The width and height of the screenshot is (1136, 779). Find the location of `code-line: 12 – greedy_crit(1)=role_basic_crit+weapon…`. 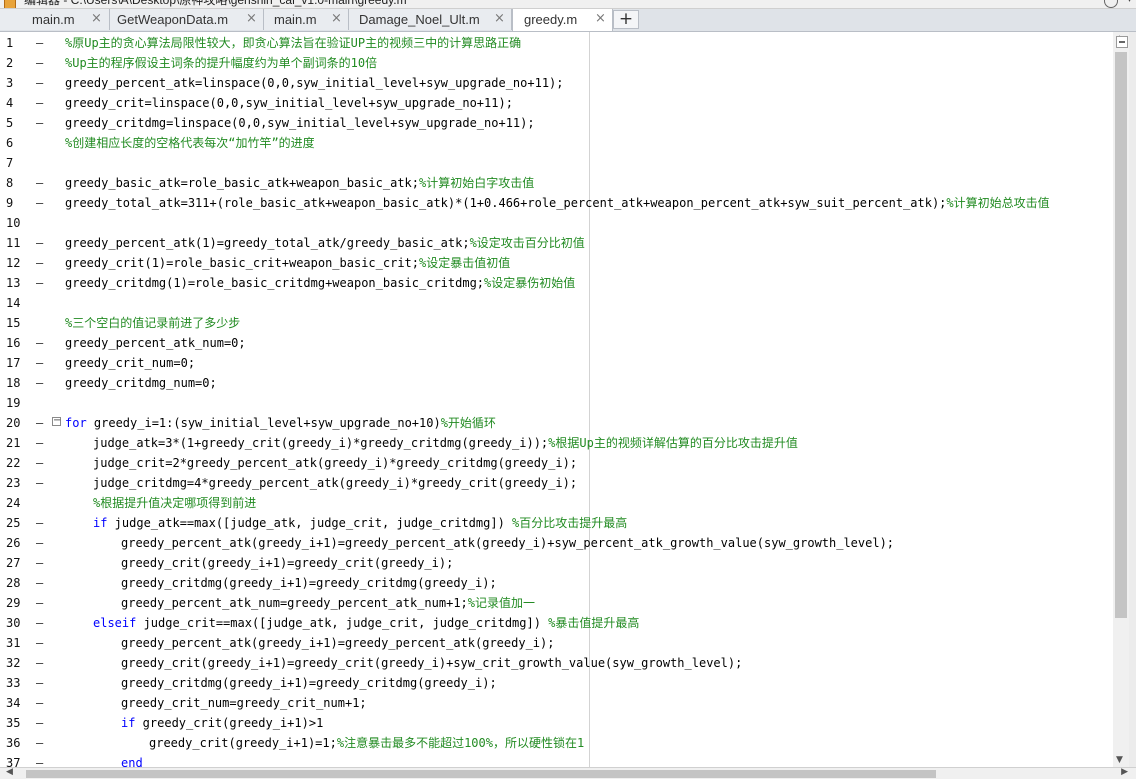

code-line: 12 – greedy_crit(1)=role_basic_crit+weapon… is located at coordinates (556, 263).